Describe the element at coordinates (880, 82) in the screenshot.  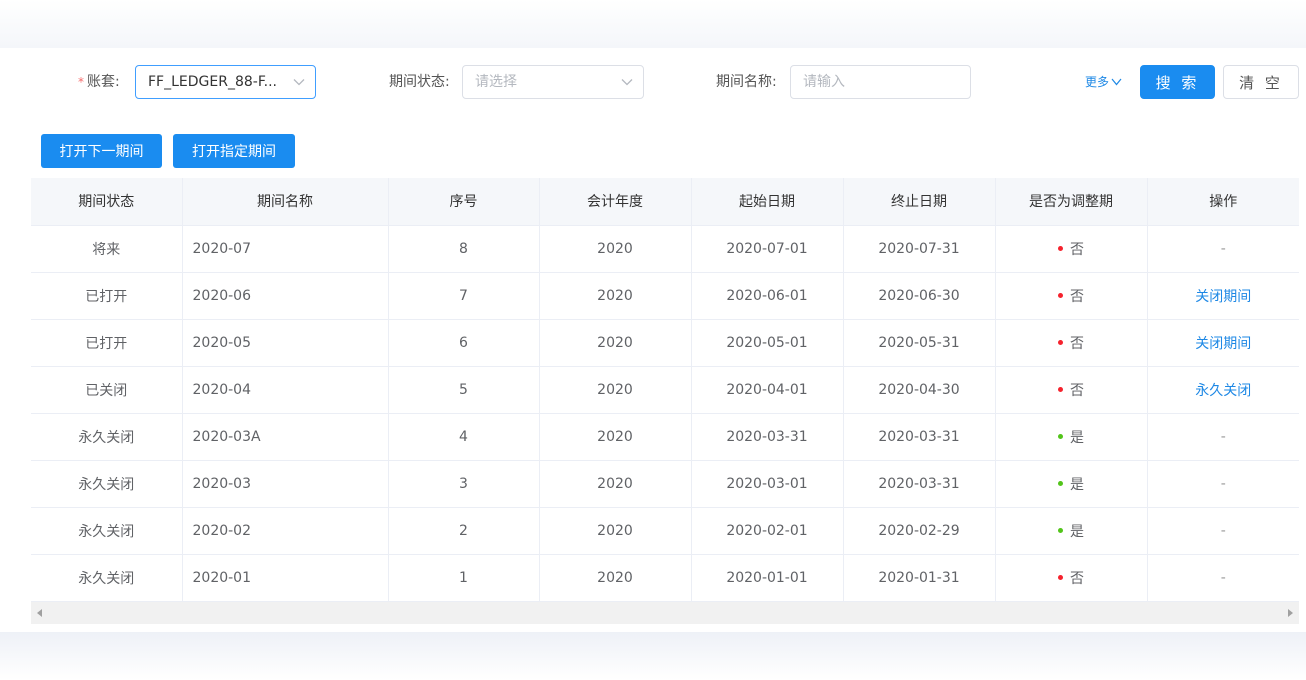
I see `period-name-input: 请输入` at that location.